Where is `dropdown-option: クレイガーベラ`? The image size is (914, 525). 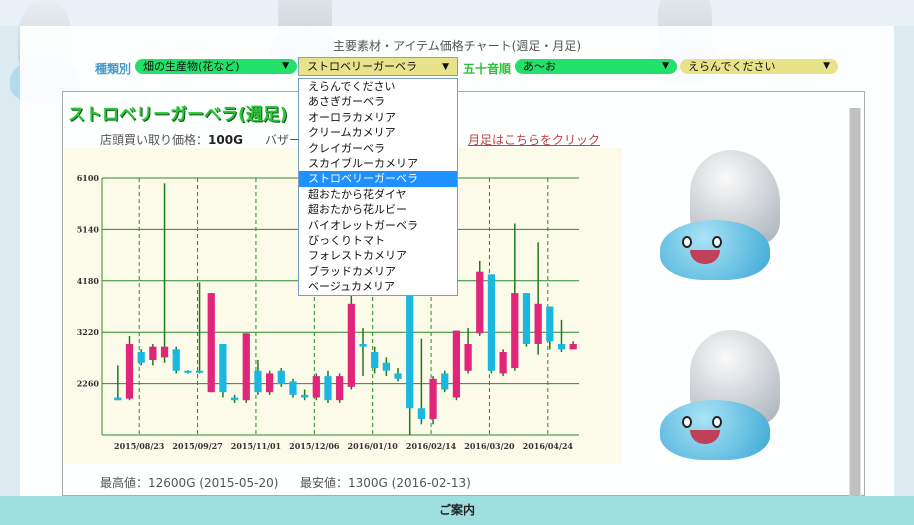
dropdown-option: クレイガーベラ is located at coordinates (378, 148).